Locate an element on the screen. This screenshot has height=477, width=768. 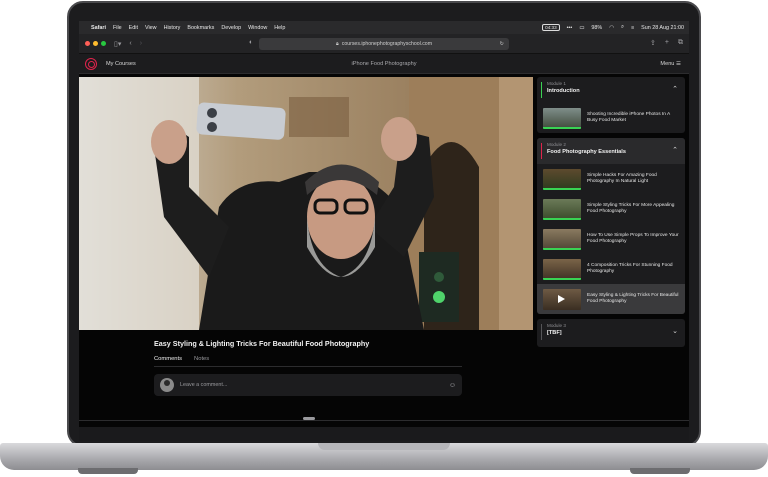
minimize-window-button is located at coordinates (95, 43).